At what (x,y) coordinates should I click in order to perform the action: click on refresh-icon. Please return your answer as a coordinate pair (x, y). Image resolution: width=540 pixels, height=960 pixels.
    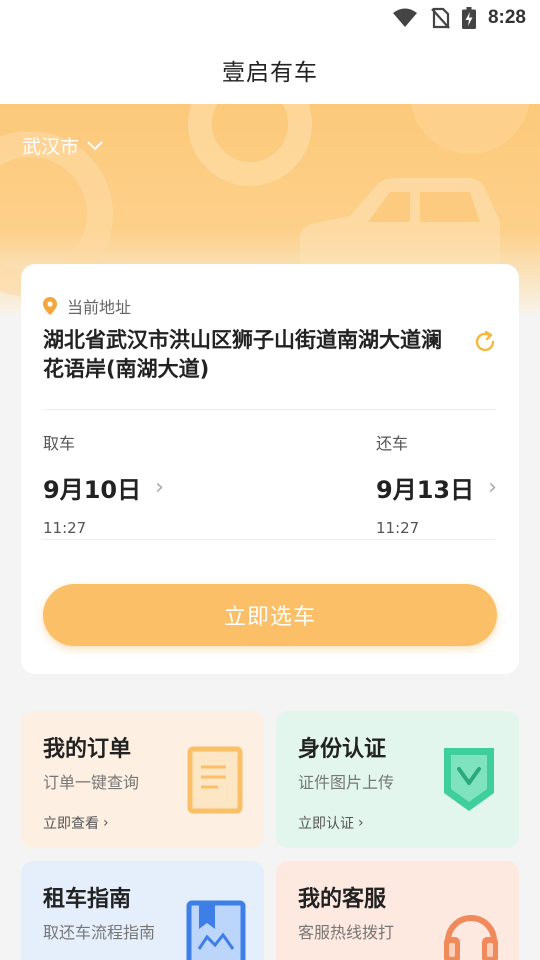
    Looking at the image, I should click on (485, 342).